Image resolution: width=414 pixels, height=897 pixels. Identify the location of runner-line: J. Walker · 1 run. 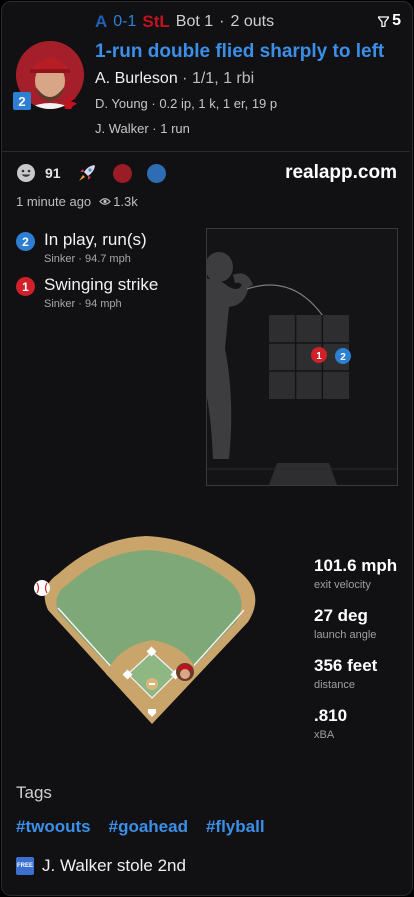
(142, 128).